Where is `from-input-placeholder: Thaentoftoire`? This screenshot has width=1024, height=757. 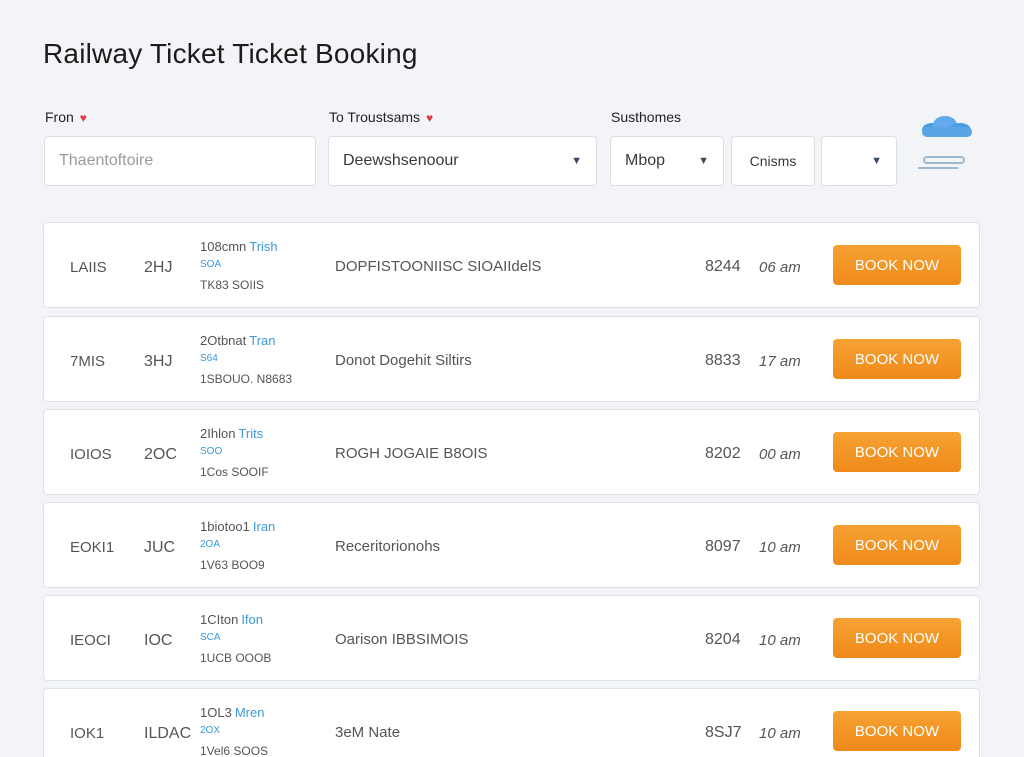
from-input-placeholder: Thaentoftoire is located at coordinates (106, 160).